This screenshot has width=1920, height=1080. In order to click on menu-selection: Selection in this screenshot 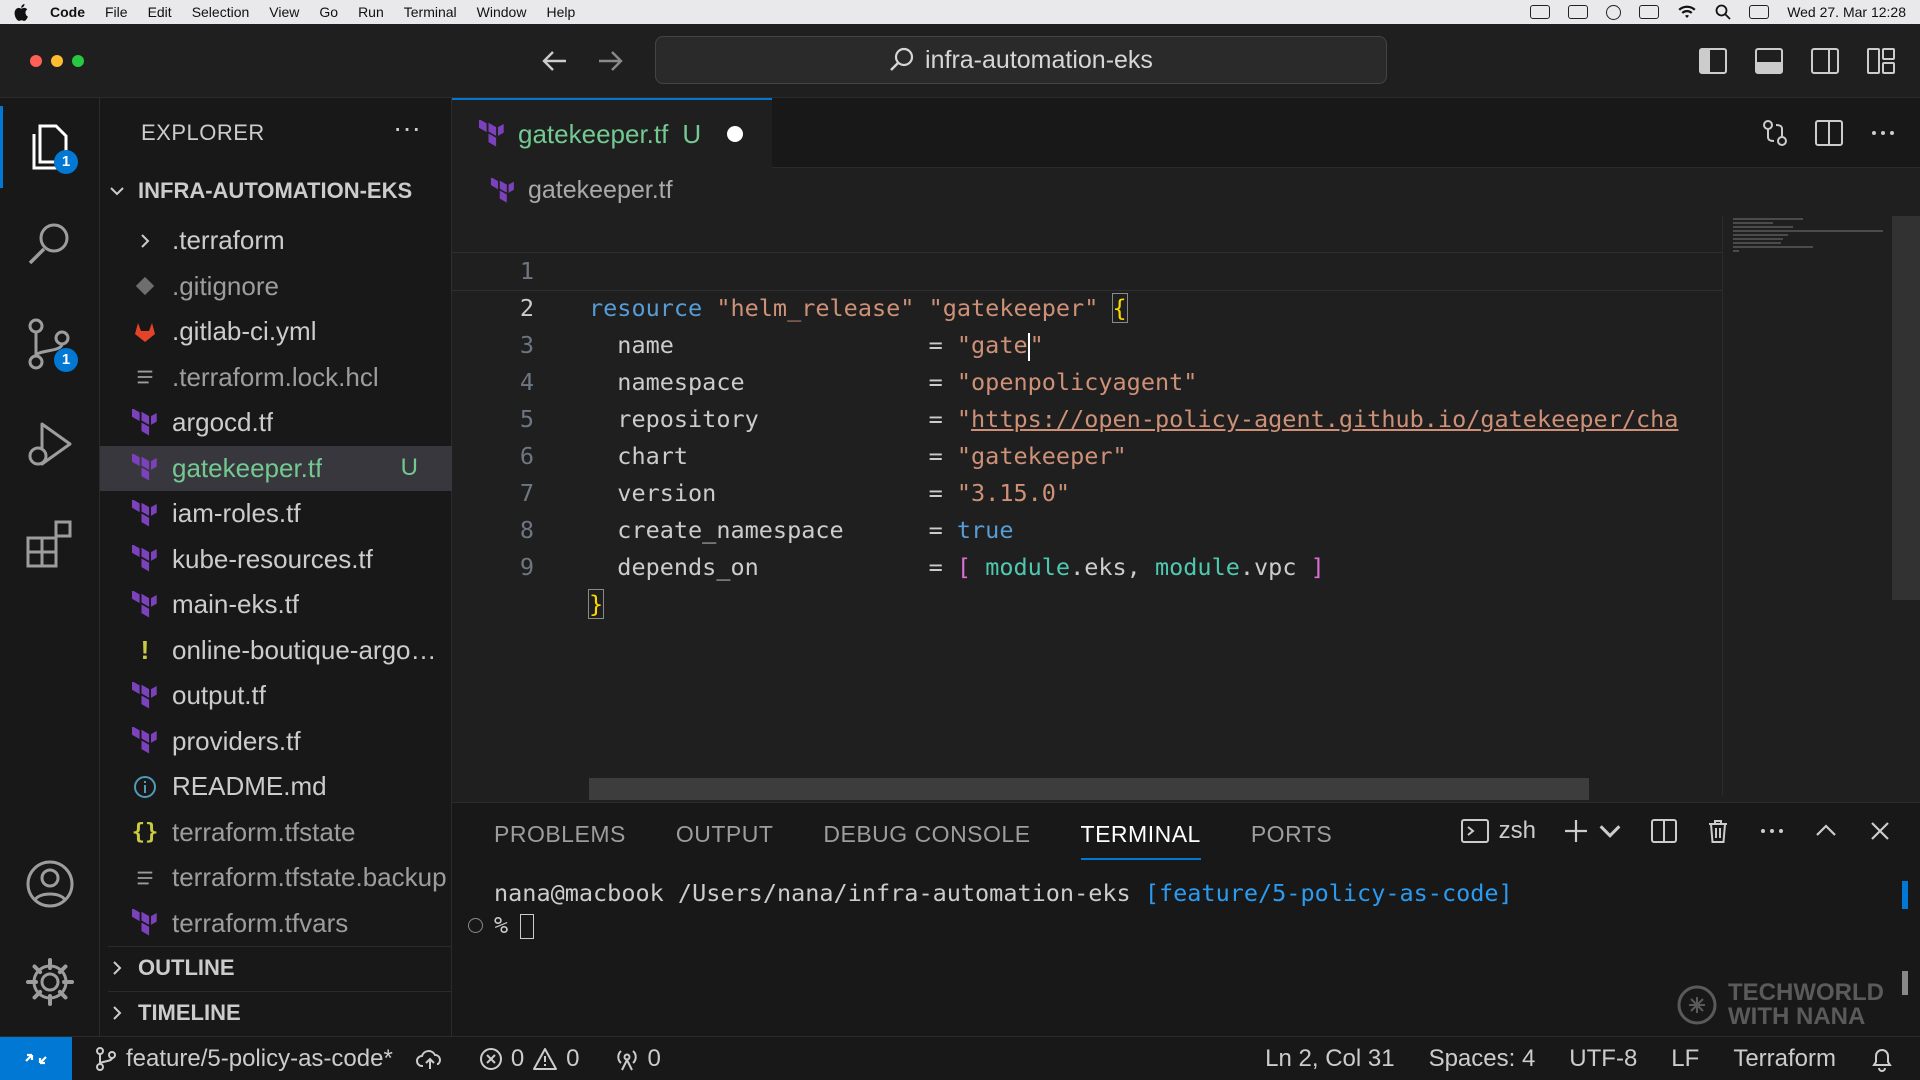, I will do `click(221, 12)`.